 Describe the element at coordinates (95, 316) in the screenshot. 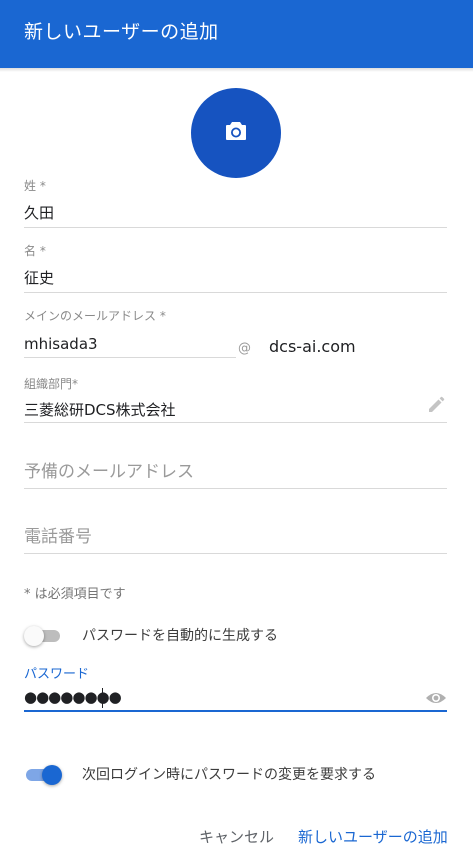

I see `primary-email-label: メインのメールアドレス *` at that location.